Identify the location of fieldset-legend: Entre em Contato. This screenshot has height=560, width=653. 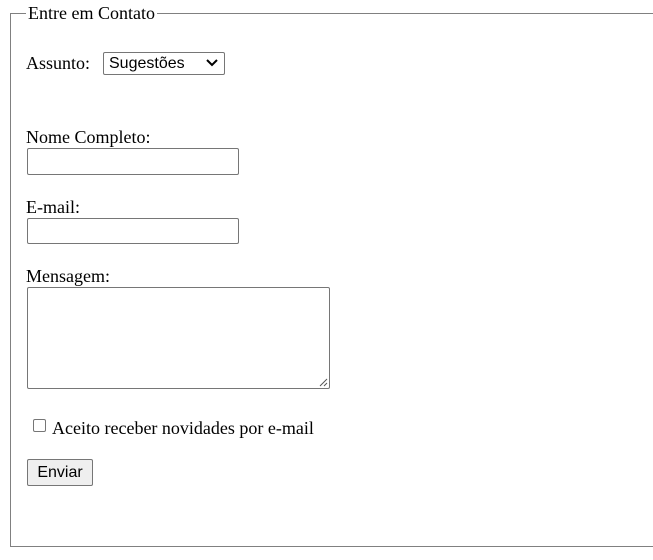
(91, 13).